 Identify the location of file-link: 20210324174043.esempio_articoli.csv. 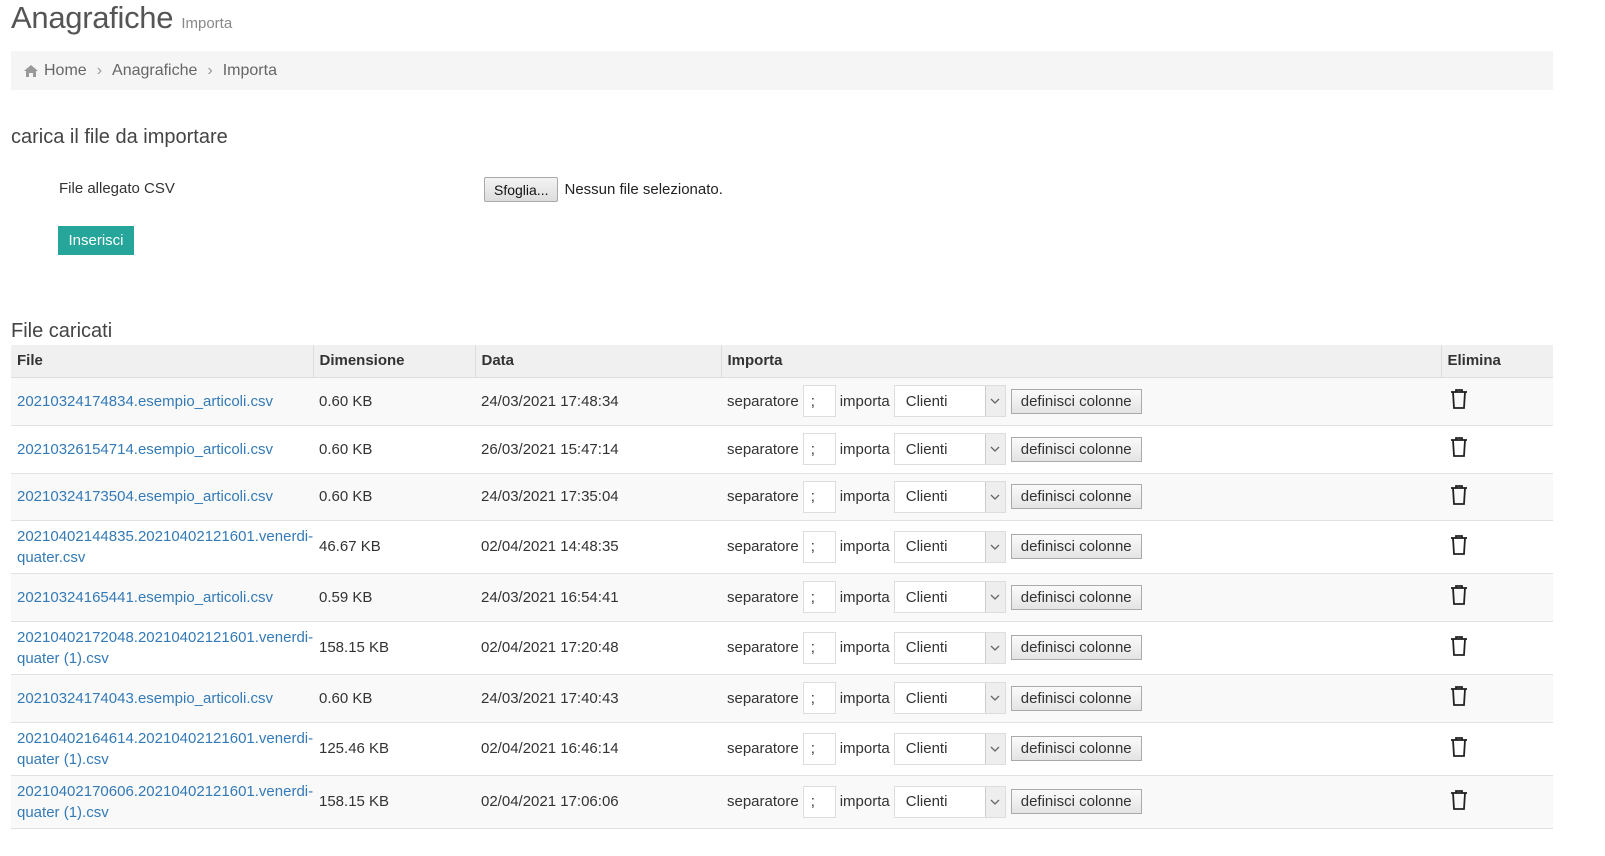
(145, 698).